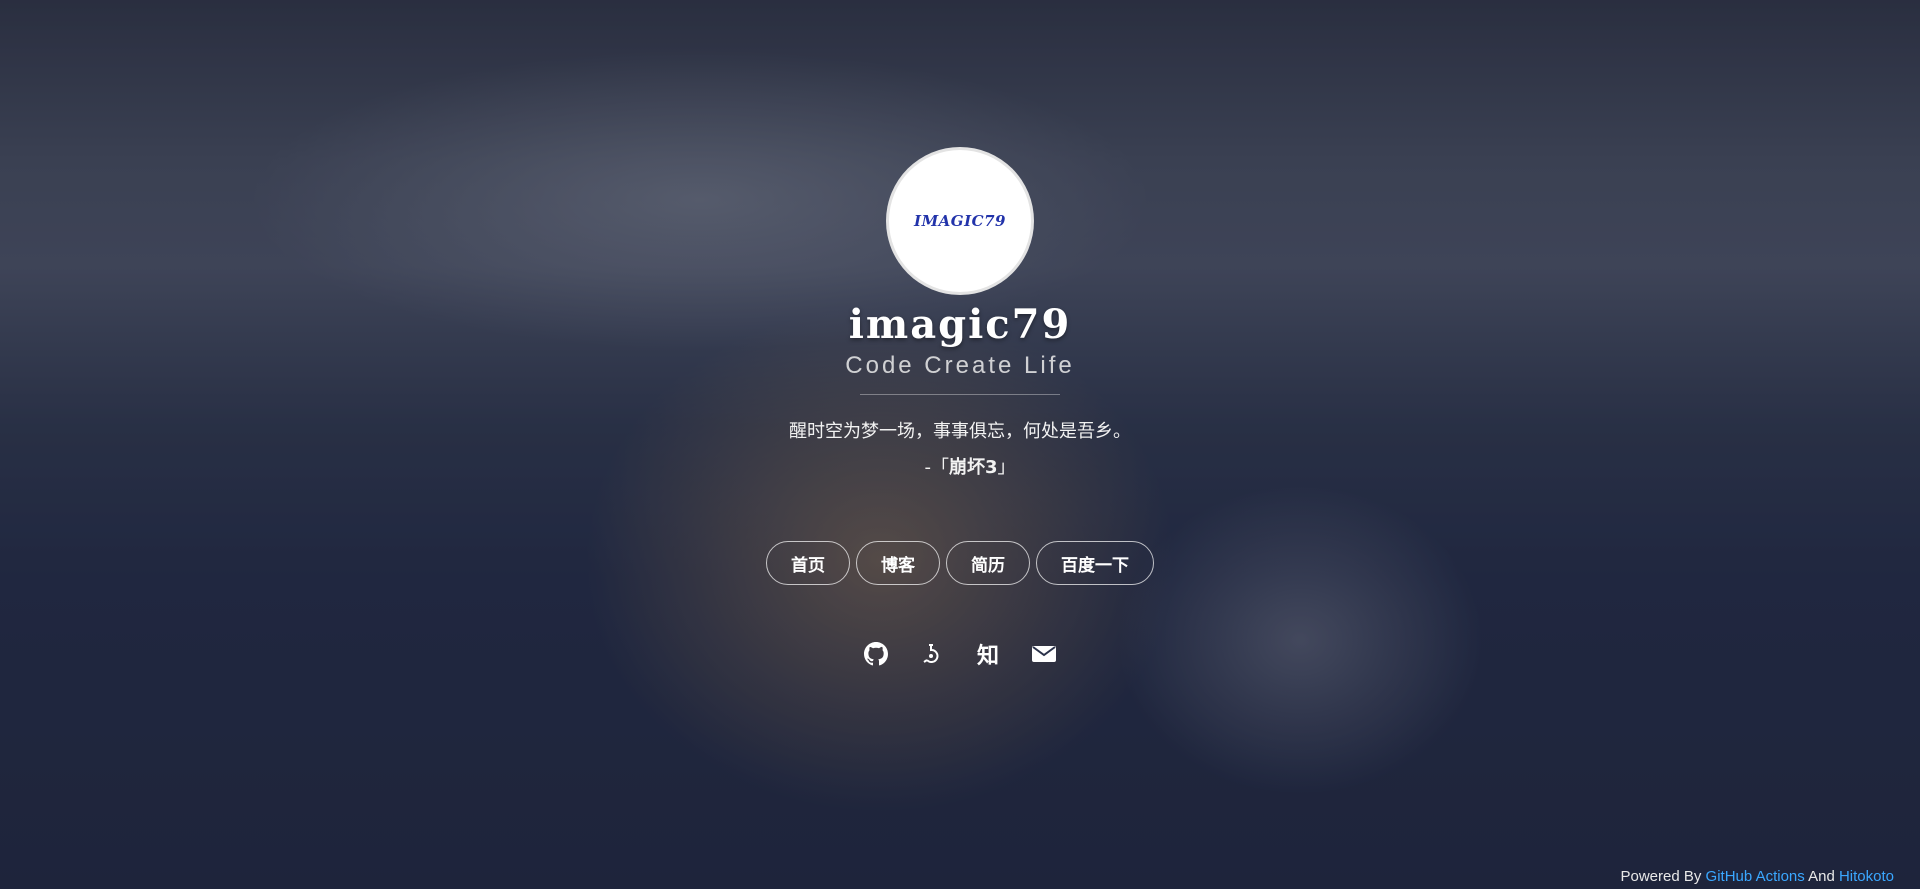 This screenshot has height=889, width=1920. Describe the element at coordinates (973, 467) in the screenshot. I see `quote-source: 崩坏3` at that location.